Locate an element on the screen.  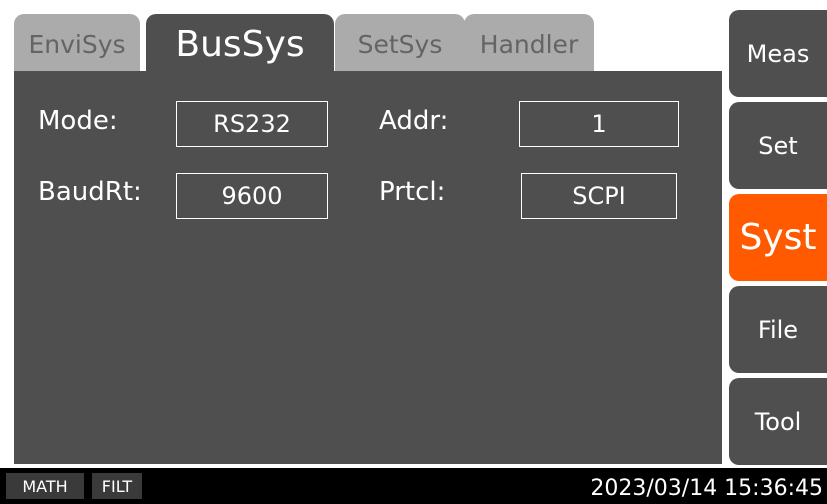
protocol-field: SCPI is located at coordinates (599, 196).